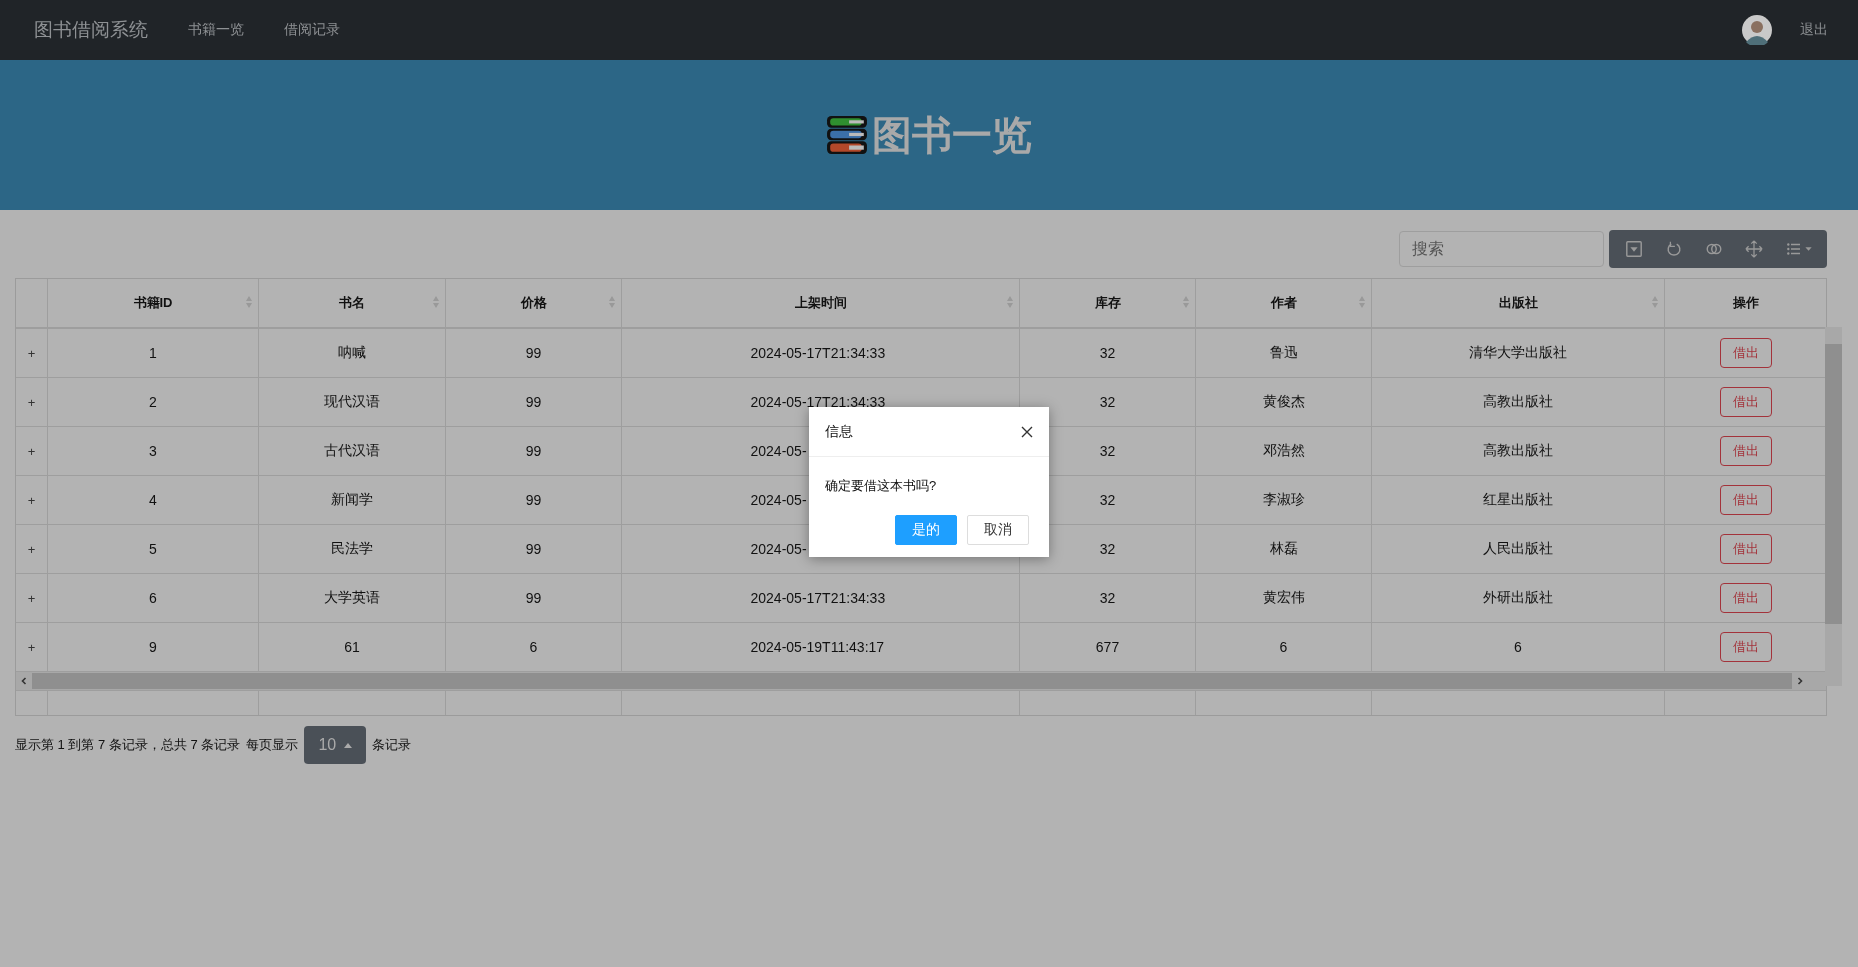  What do you see at coordinates (352, 303) in the screenshot?
I see `column-header: 书名` at bounding box center [352, 303].